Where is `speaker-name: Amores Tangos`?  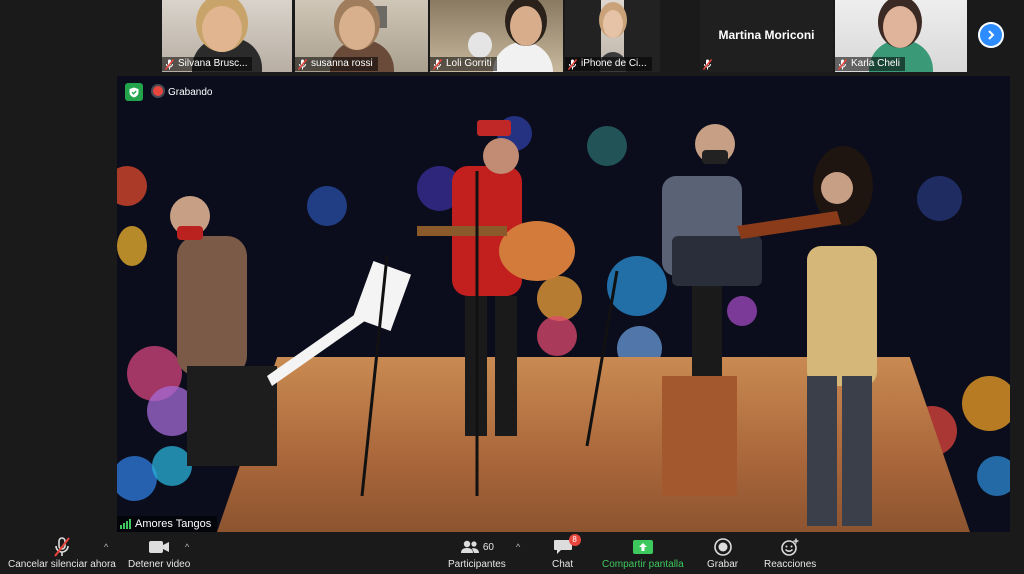 speaker-name: Amores Tangos is located at coordinates (173, 524).